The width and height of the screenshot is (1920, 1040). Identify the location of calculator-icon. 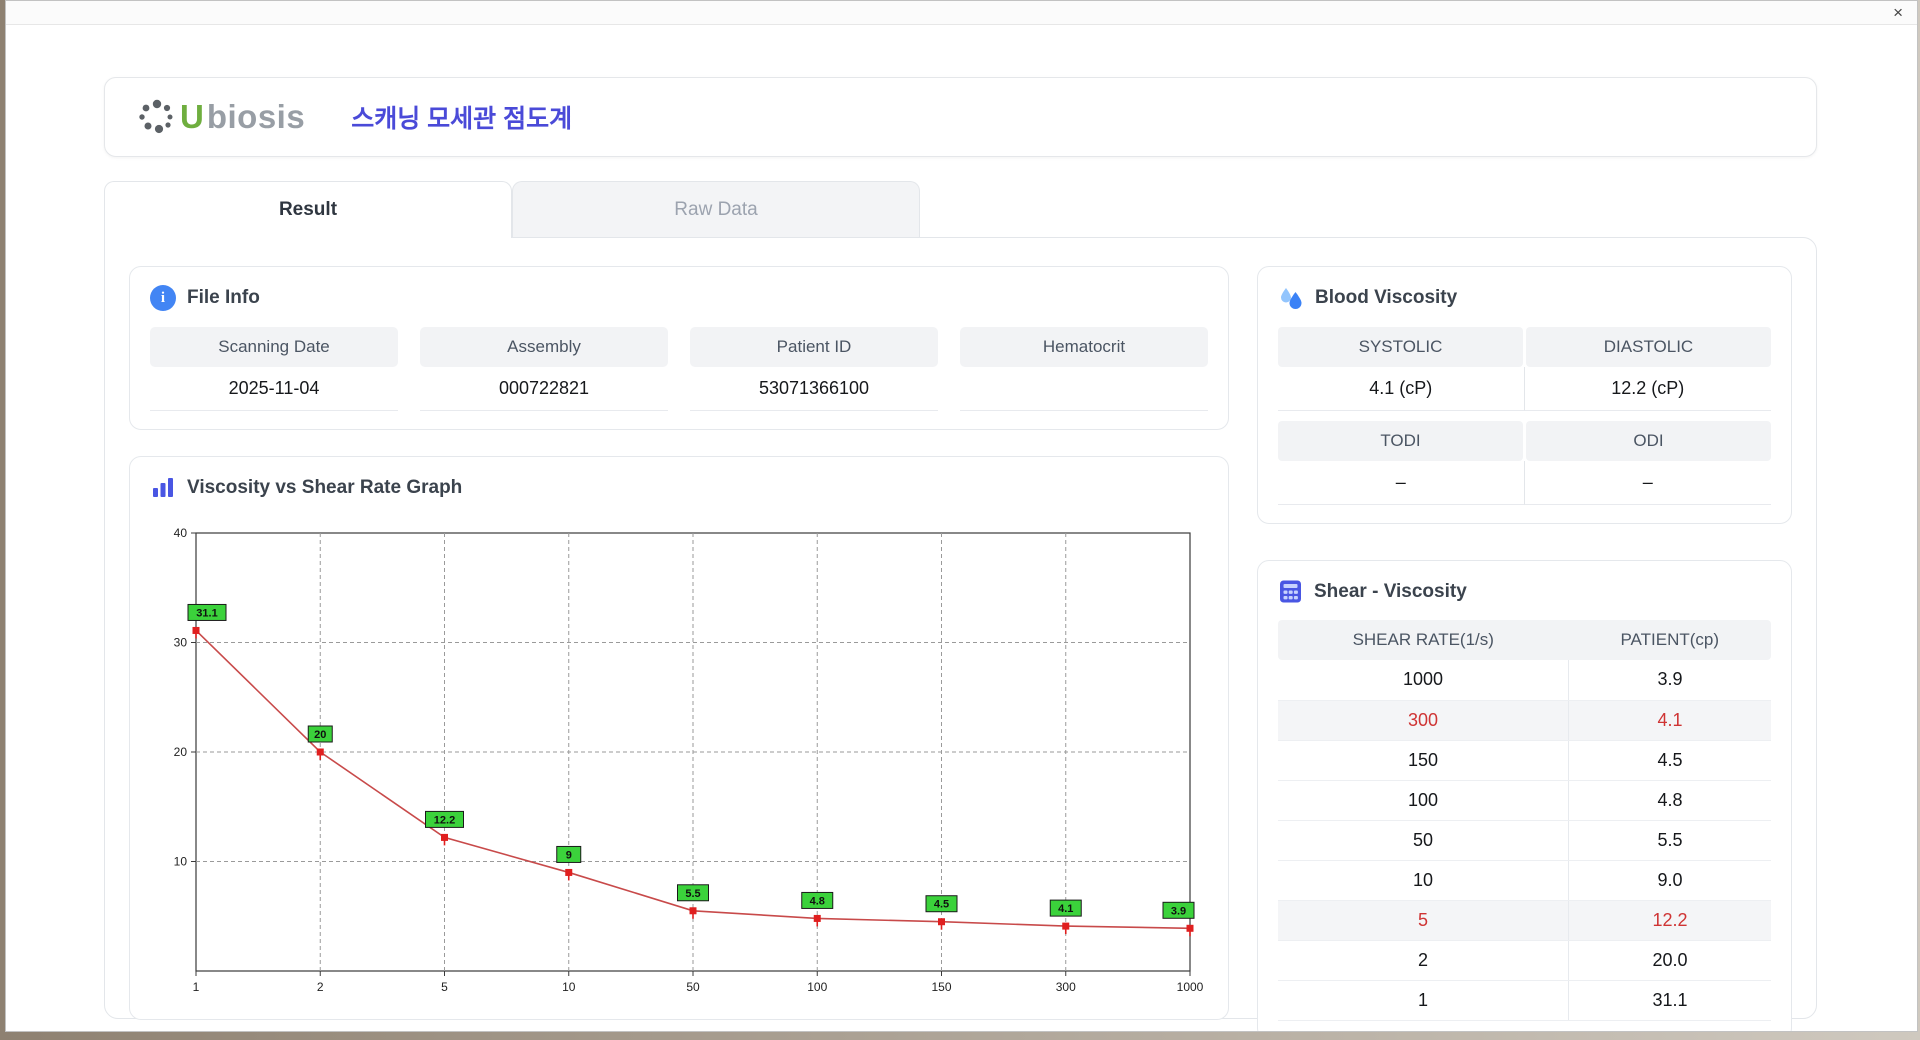
(1290, 591).